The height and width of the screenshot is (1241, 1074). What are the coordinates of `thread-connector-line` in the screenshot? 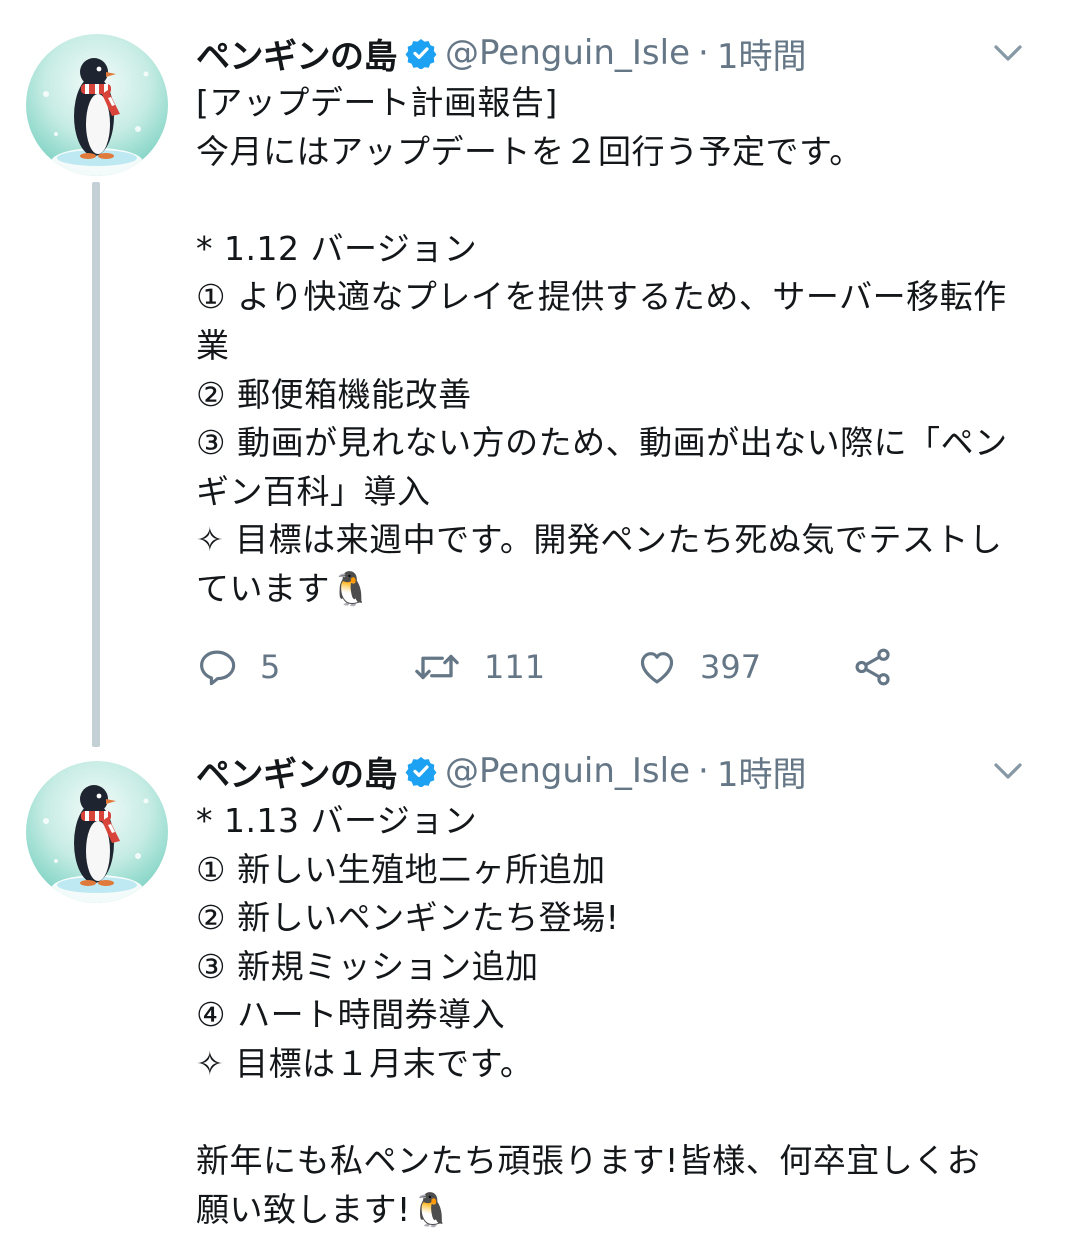 It's located at (96, 464).